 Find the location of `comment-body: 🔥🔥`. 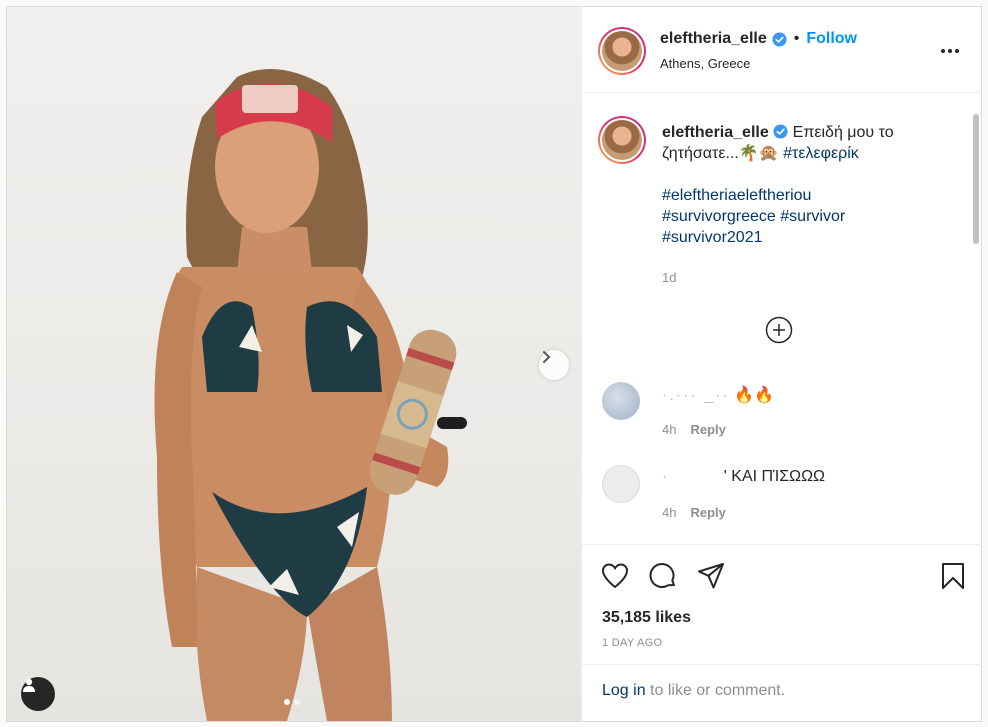

comment-body: 🔥🔥 is located at coordinates (754, 395).